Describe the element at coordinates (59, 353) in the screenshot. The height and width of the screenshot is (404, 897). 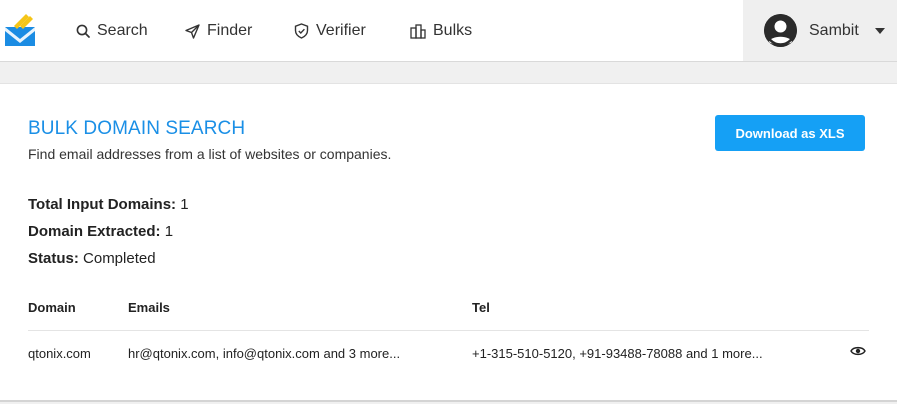
I see `cell-domain: qtonix.com` at that location.